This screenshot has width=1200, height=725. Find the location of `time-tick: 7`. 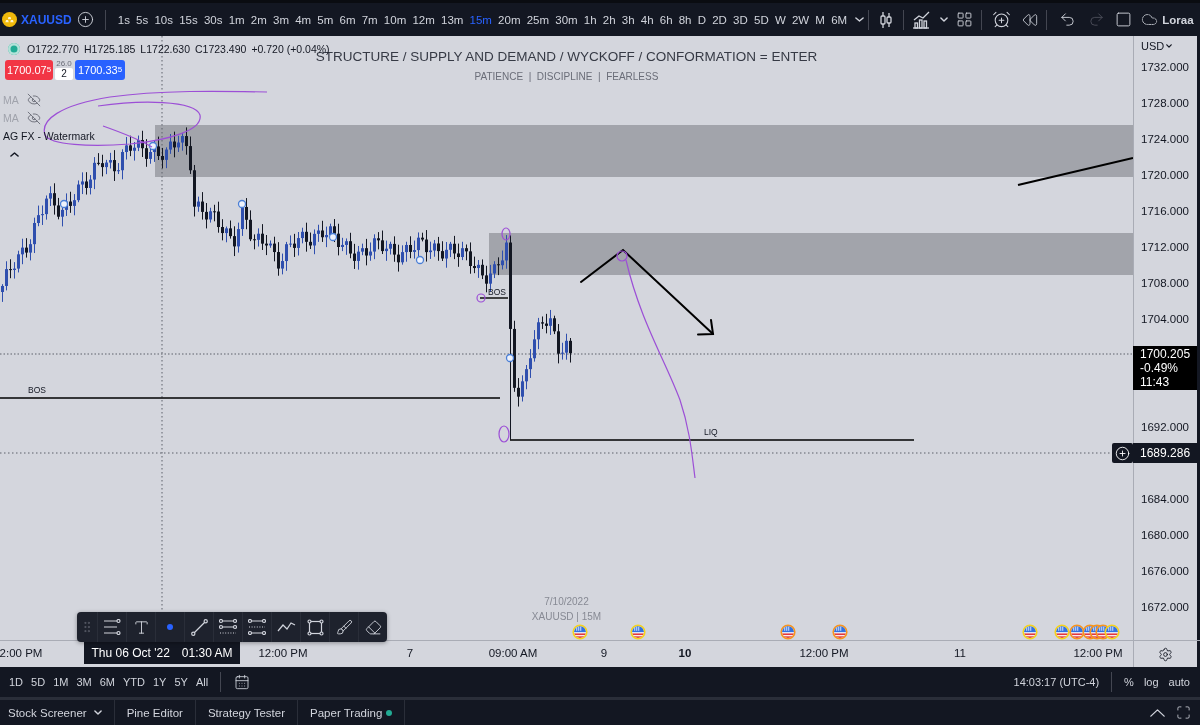

time-tick: 7 is located at coordinates (410, 653).